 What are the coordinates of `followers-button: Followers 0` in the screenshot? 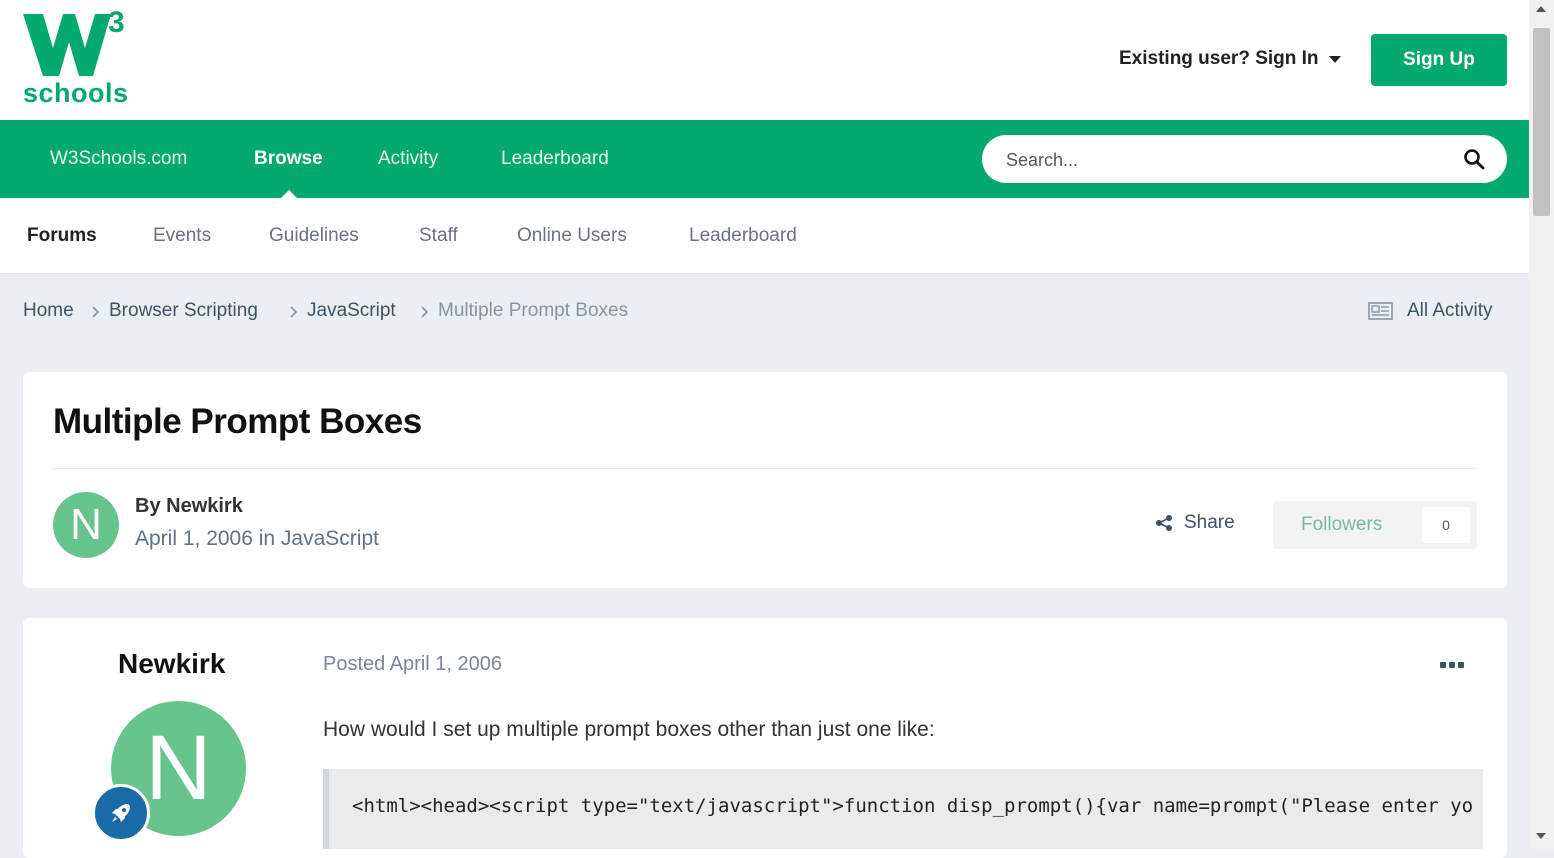 It's located at (1375, 525).